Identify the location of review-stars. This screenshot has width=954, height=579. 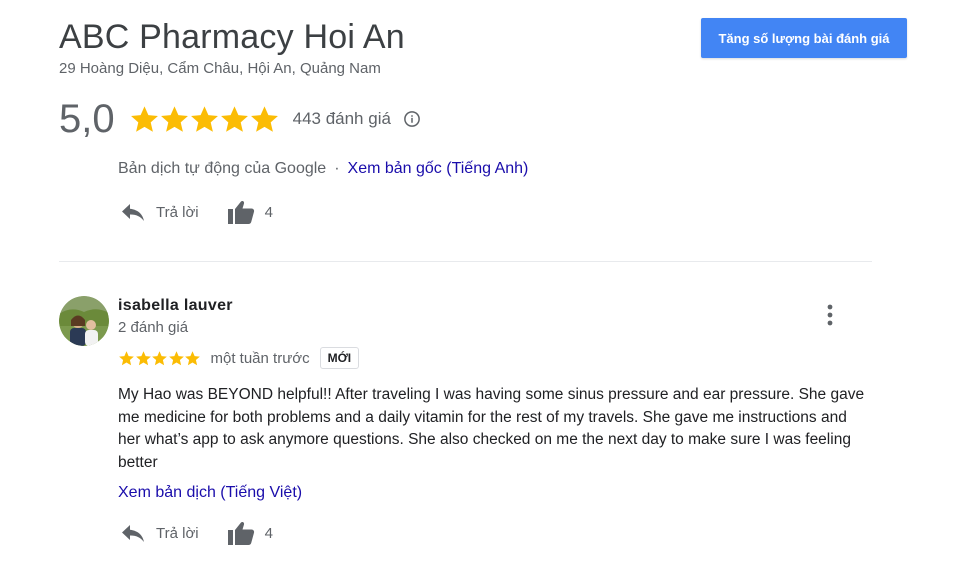
(159, 358).